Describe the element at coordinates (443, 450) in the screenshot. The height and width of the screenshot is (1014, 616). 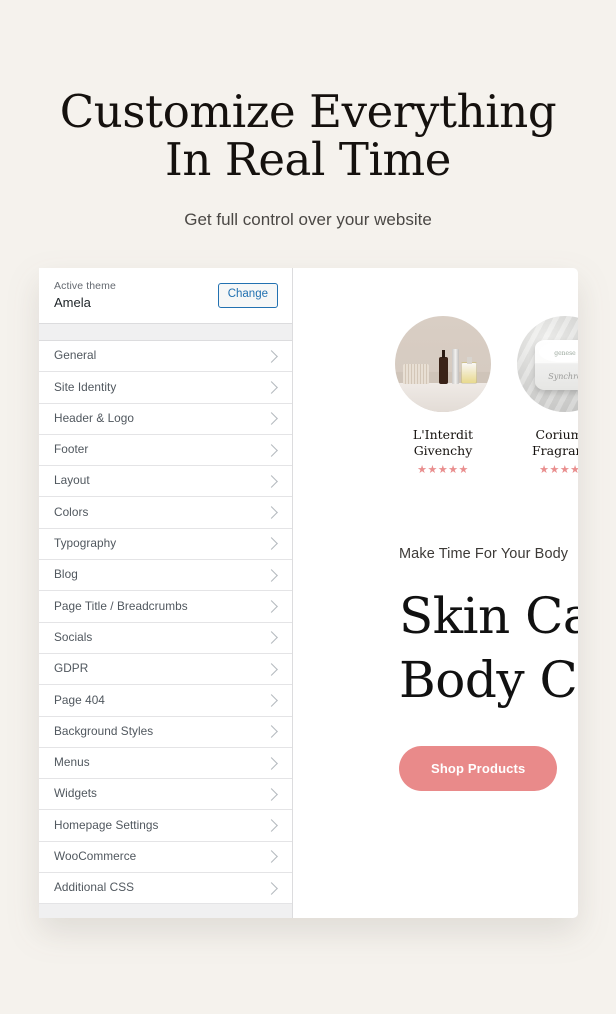
I see `product-title-line-2: Givenchy` at that location.